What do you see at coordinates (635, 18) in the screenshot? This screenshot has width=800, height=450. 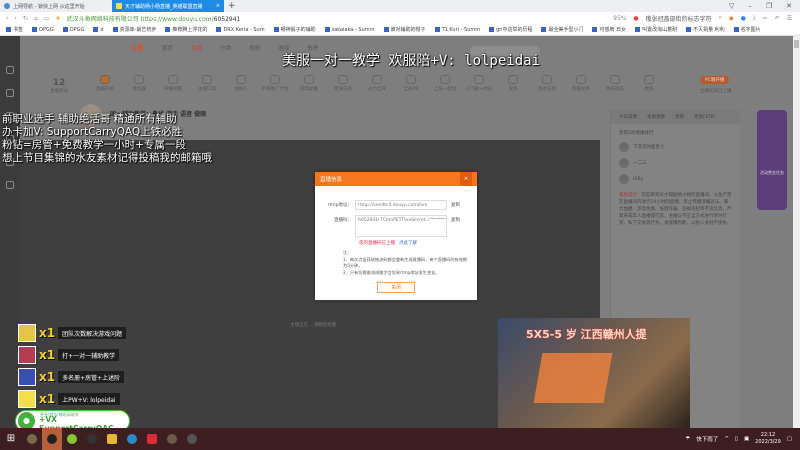 I see `search-engine-icon: ●` at bounding box center [635, 18].